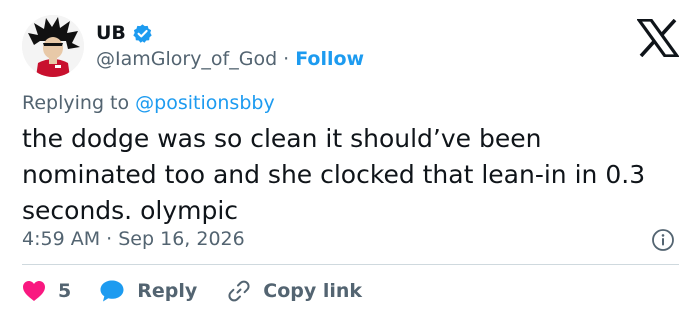 This screenshot has height=318, width=700. I want to click on reply-button: Reply, so click(148, 291).